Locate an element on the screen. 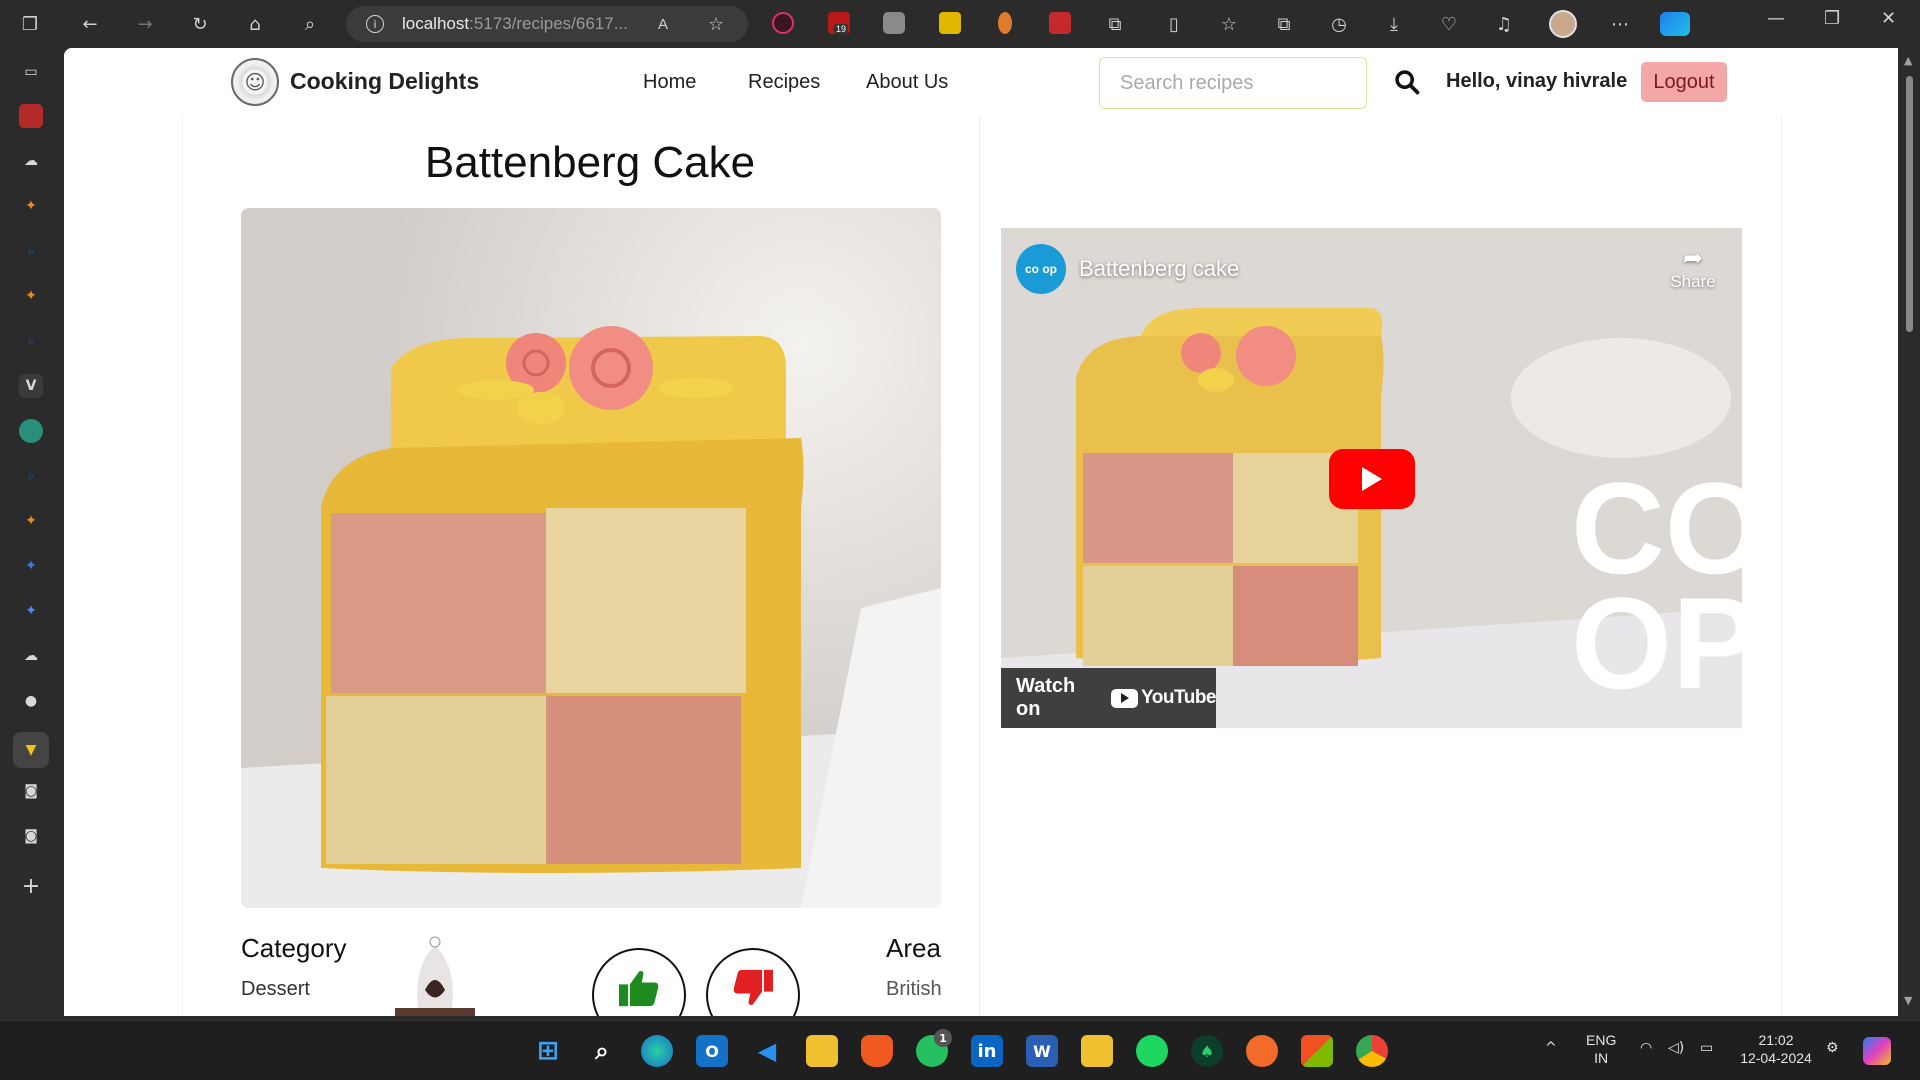 This screenshot has width=1920, height=1080. site-info-icon: i is located at coordinates (375, 24).